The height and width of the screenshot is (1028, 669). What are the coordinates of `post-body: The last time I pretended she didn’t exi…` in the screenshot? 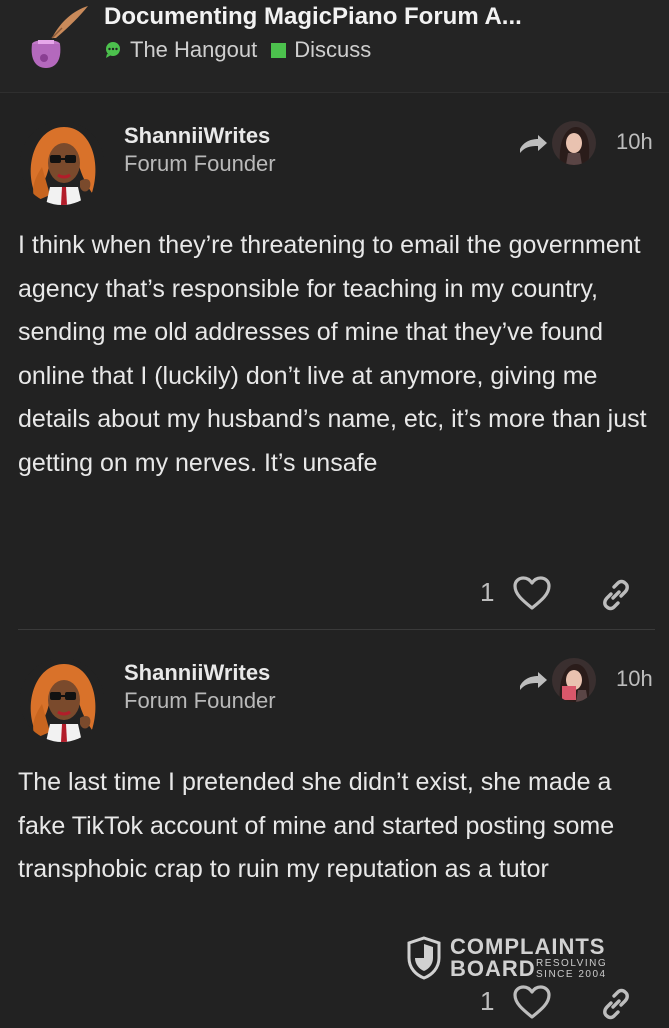 It's located at (338, 826).